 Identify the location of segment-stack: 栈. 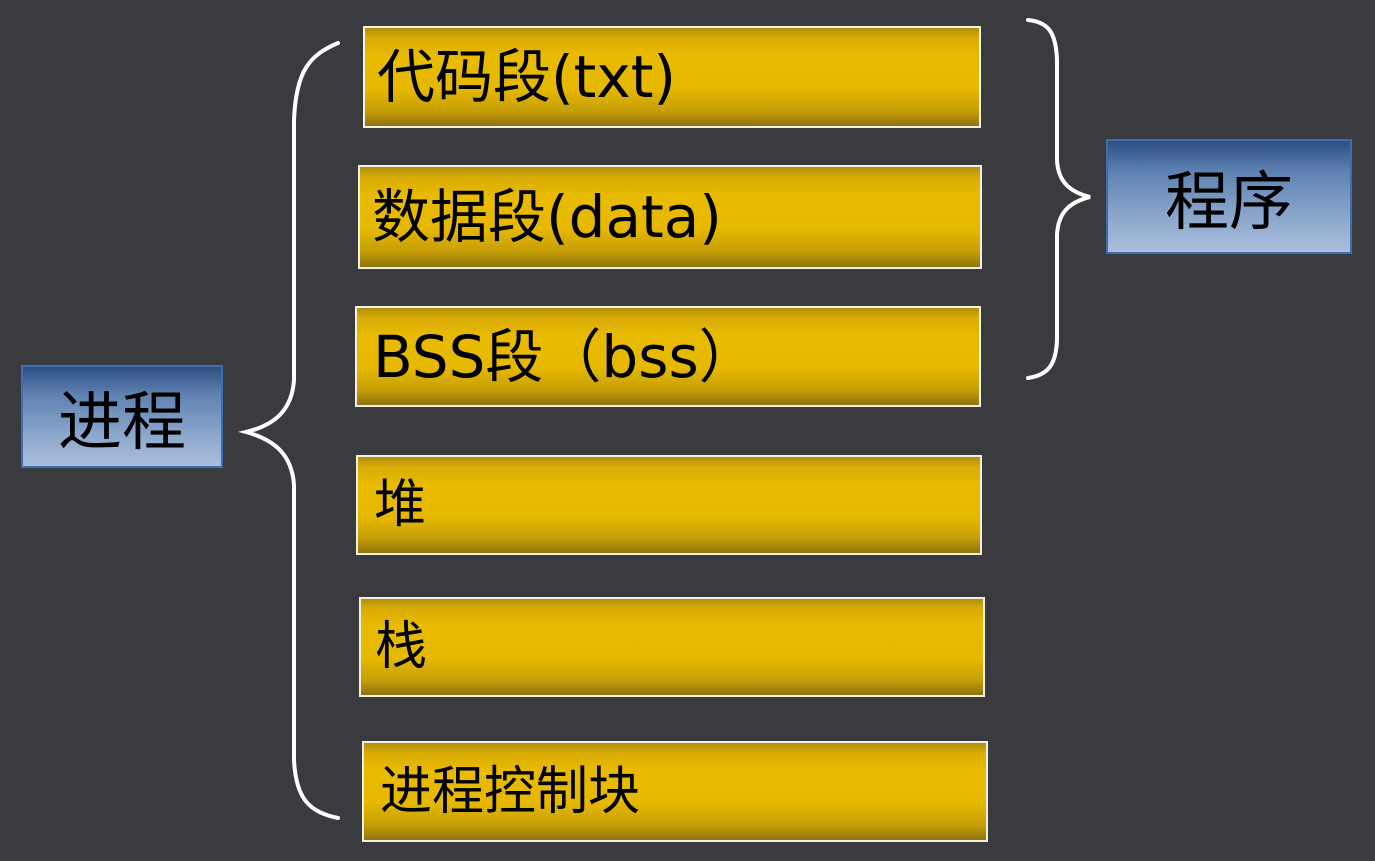
(672, 647).